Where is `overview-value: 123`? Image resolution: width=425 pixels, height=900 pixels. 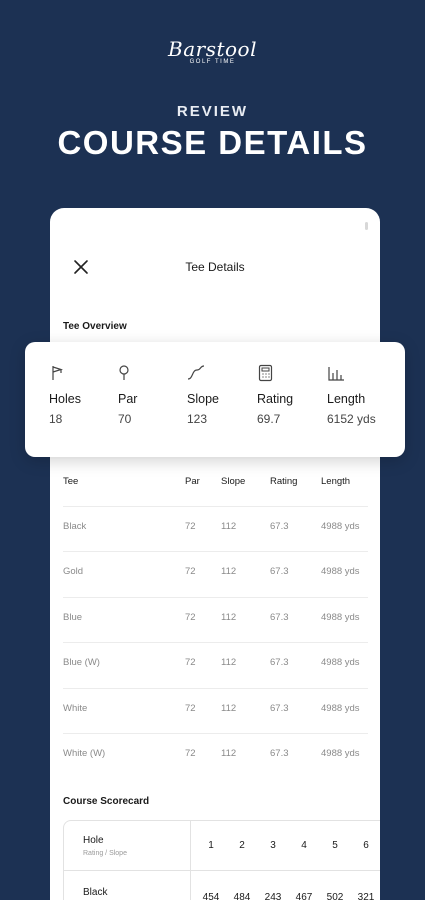
overview-value: 123 is located at coordinates (197, 419).